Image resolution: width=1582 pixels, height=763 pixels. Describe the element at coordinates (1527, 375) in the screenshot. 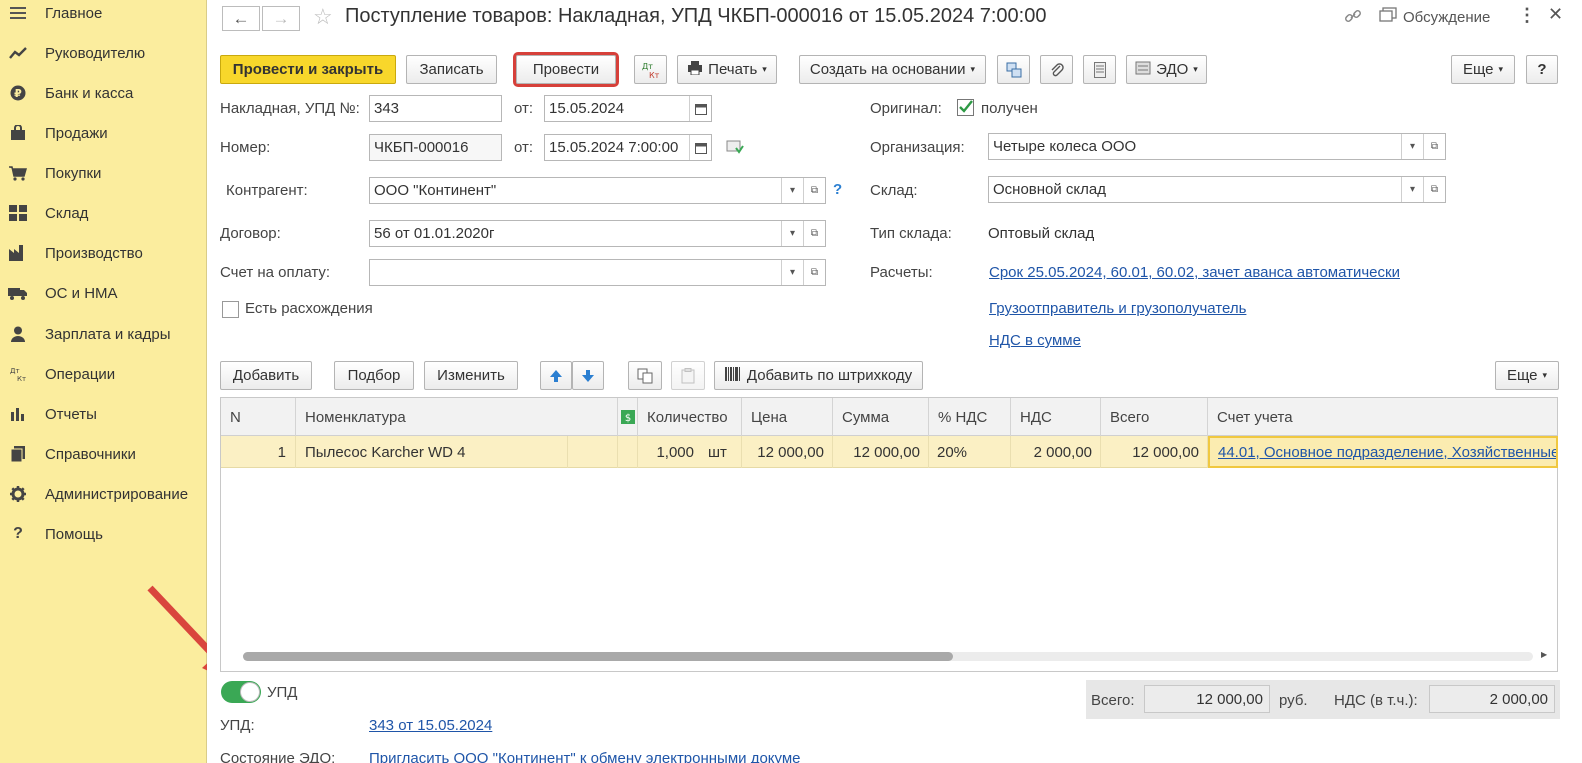

I see `table-more-button: Еще ▾` at that location.